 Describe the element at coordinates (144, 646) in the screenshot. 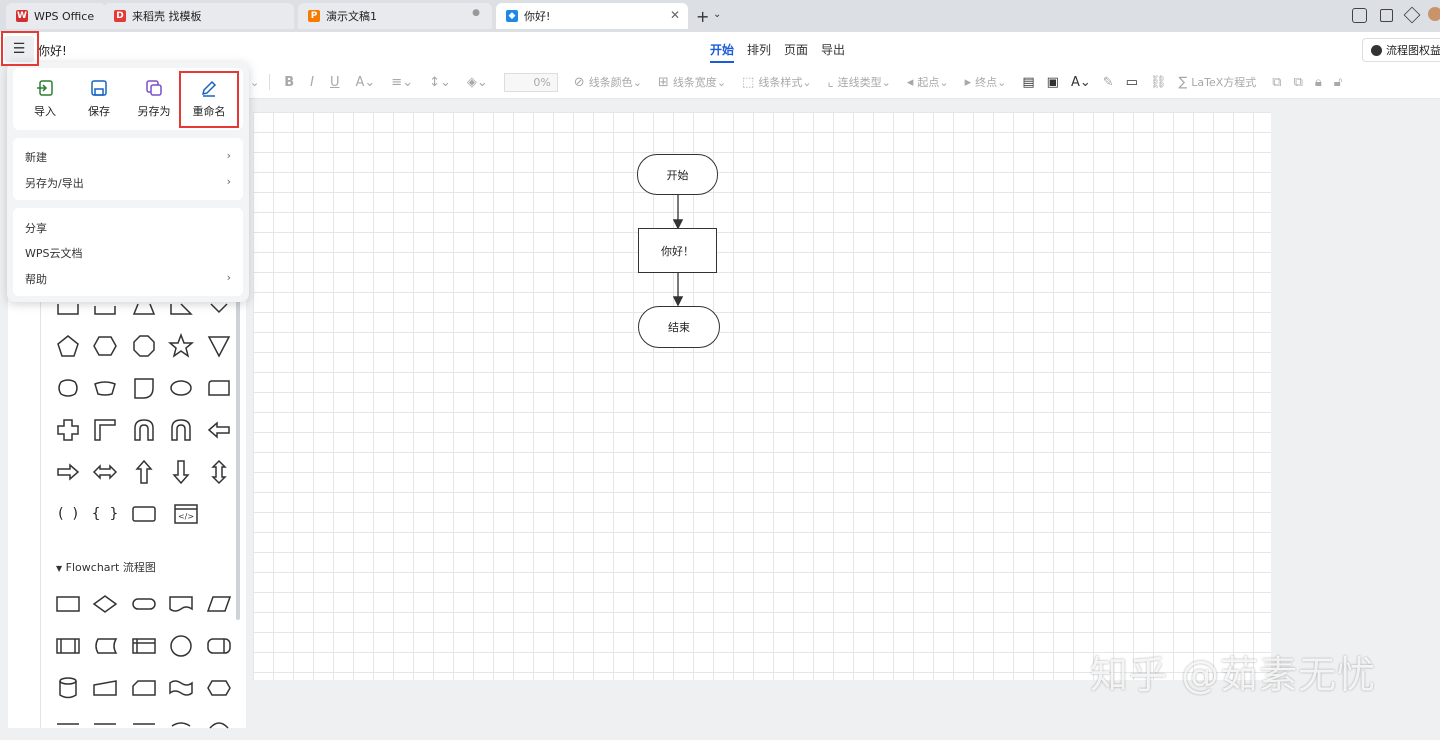

I see `flow-internal-storage` at that location.